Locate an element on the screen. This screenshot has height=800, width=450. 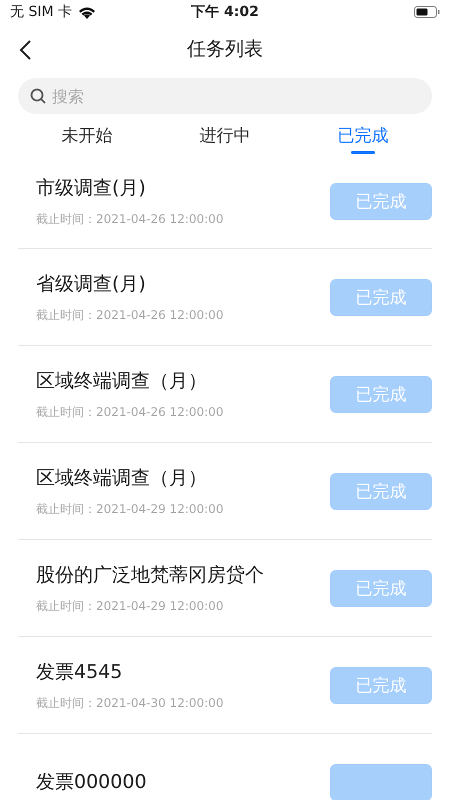
back-icon is located at coordinates (25, 50).